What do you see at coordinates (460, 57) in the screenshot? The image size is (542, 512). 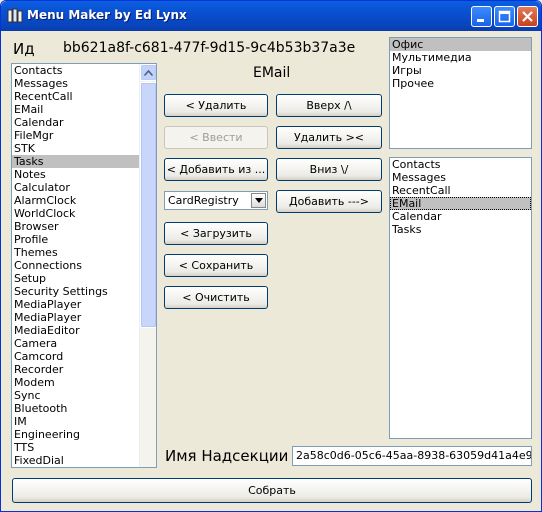 I see `section-item: Мультимедиа` at bounding box center [460, 57].